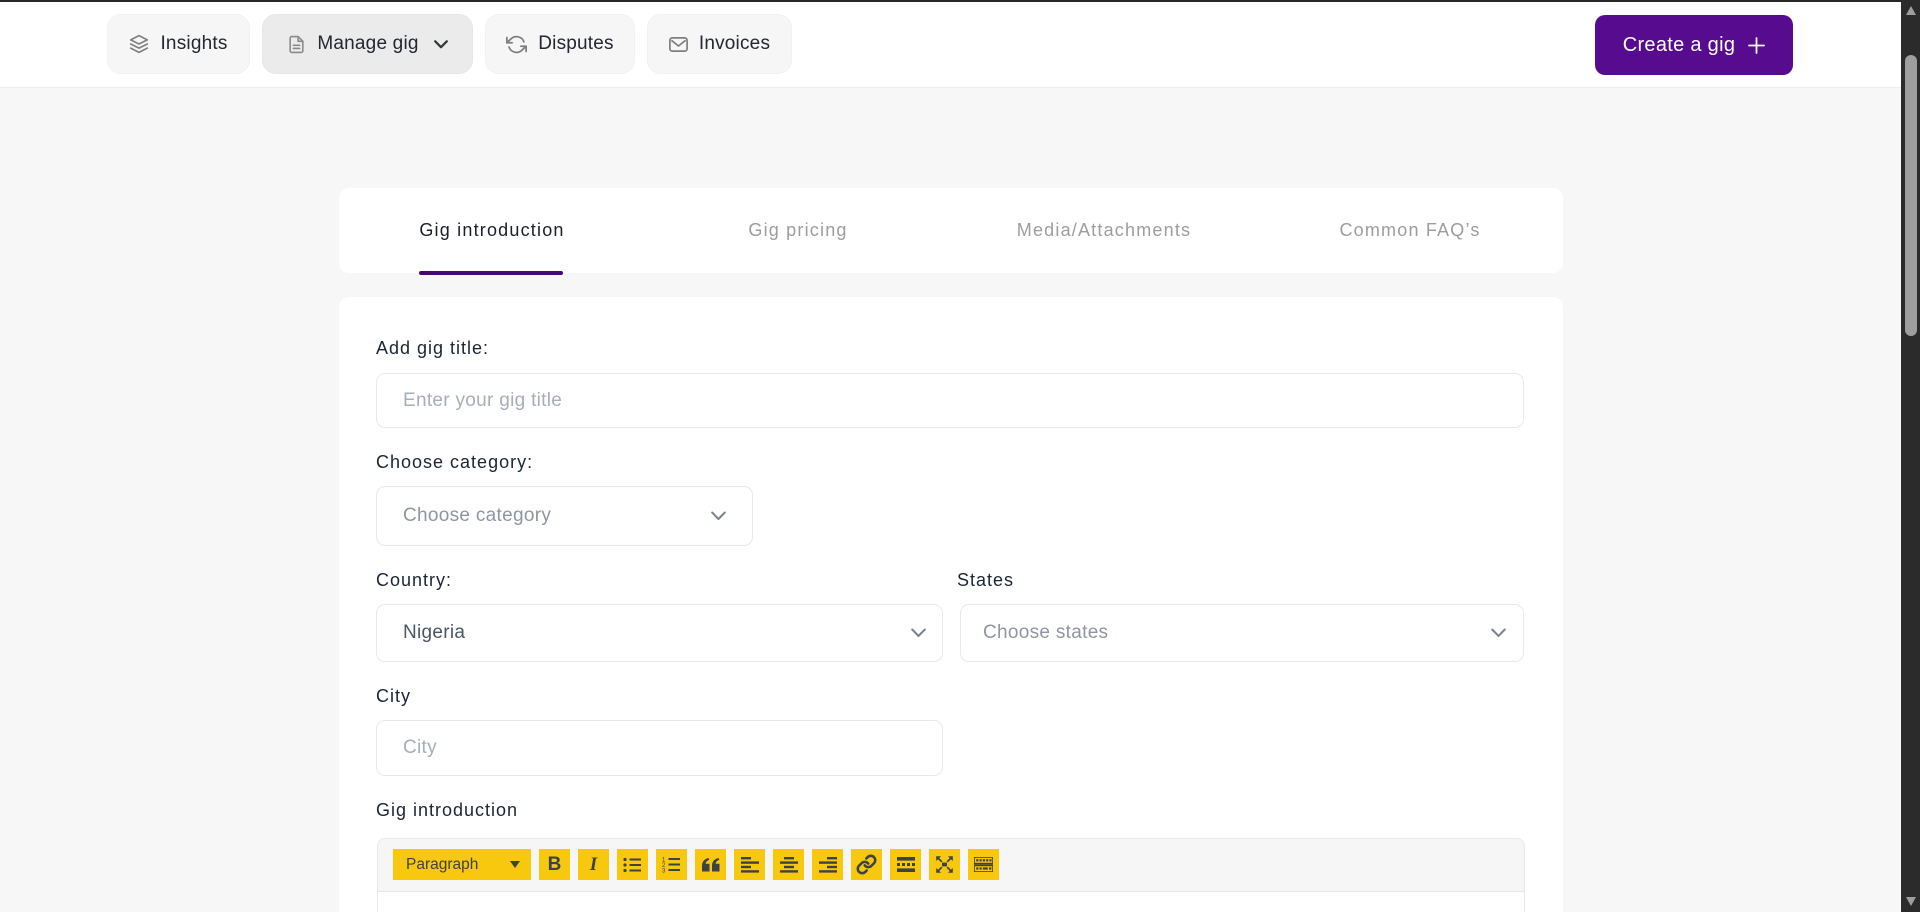 This screenshot has width=1920, height=912. What do you see at coordinates (664, 871) in the screenshot?
I see `svg-text: 3` at bounding box center [664, 871].